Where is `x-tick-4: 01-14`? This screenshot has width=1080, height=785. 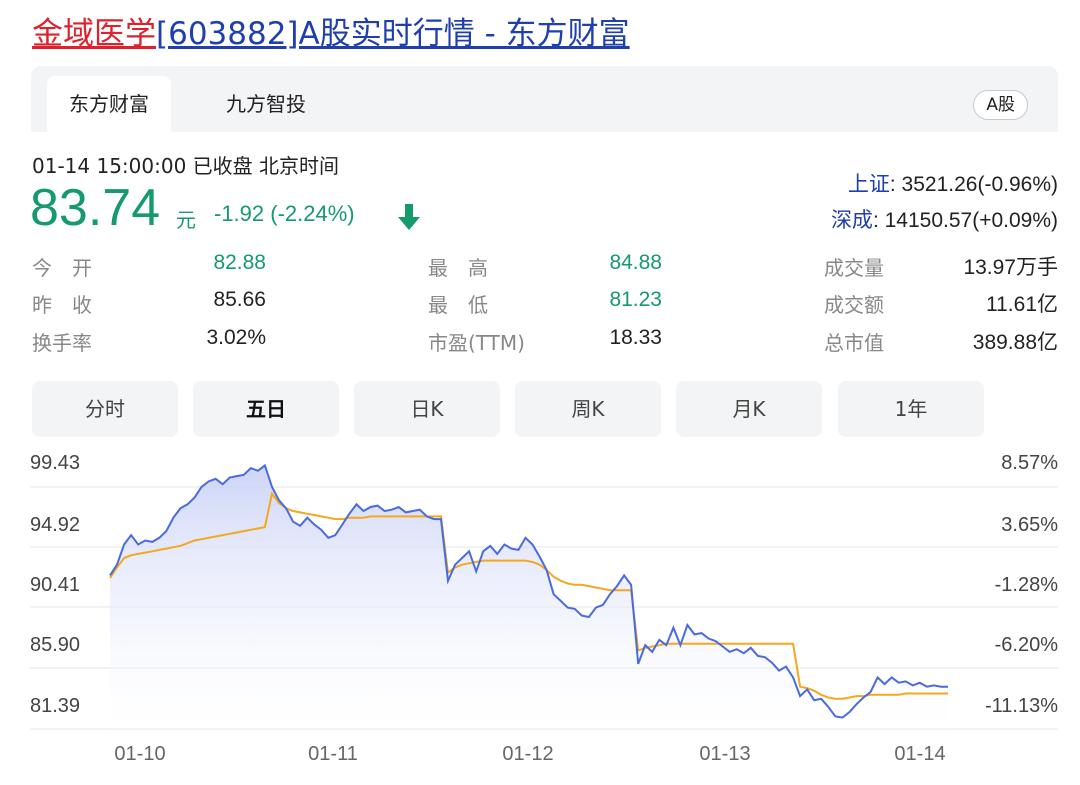 x-tick-4: 01-14 is located at coordinates (920, 754).